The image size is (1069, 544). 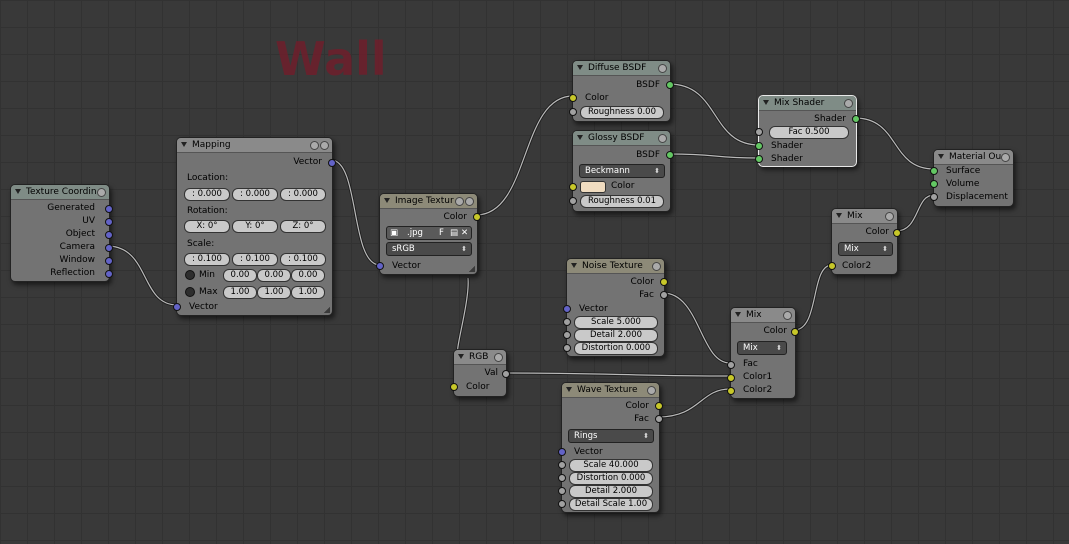 What do you see at coordinates (856, 119) in the screenshot?
I see `socket-shader-out` at bounding box center [856, 119].